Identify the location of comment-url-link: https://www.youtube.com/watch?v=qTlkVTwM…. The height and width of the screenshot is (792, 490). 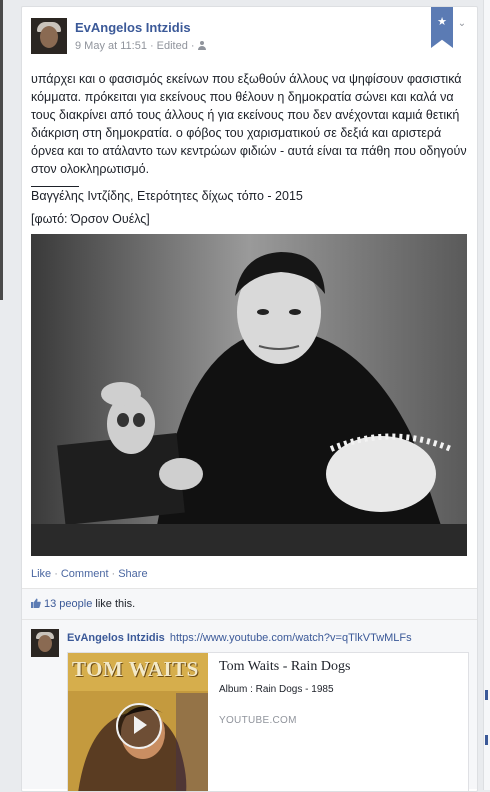
(291, 638).